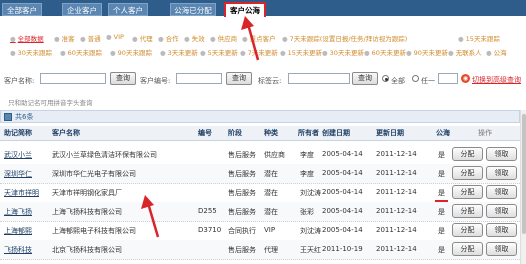 Image resolution: width=526 pixels, height=264 pixels. Describe the element at coordinates (223, 38) in the screenshot. I see `filter-supplier: ● 供应商` at that location.